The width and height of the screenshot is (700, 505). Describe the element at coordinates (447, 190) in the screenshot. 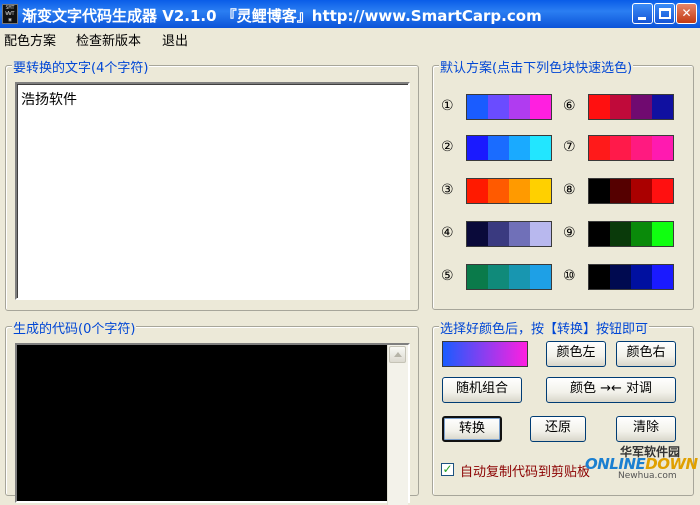

I see `scheme-number: ③` at that location.